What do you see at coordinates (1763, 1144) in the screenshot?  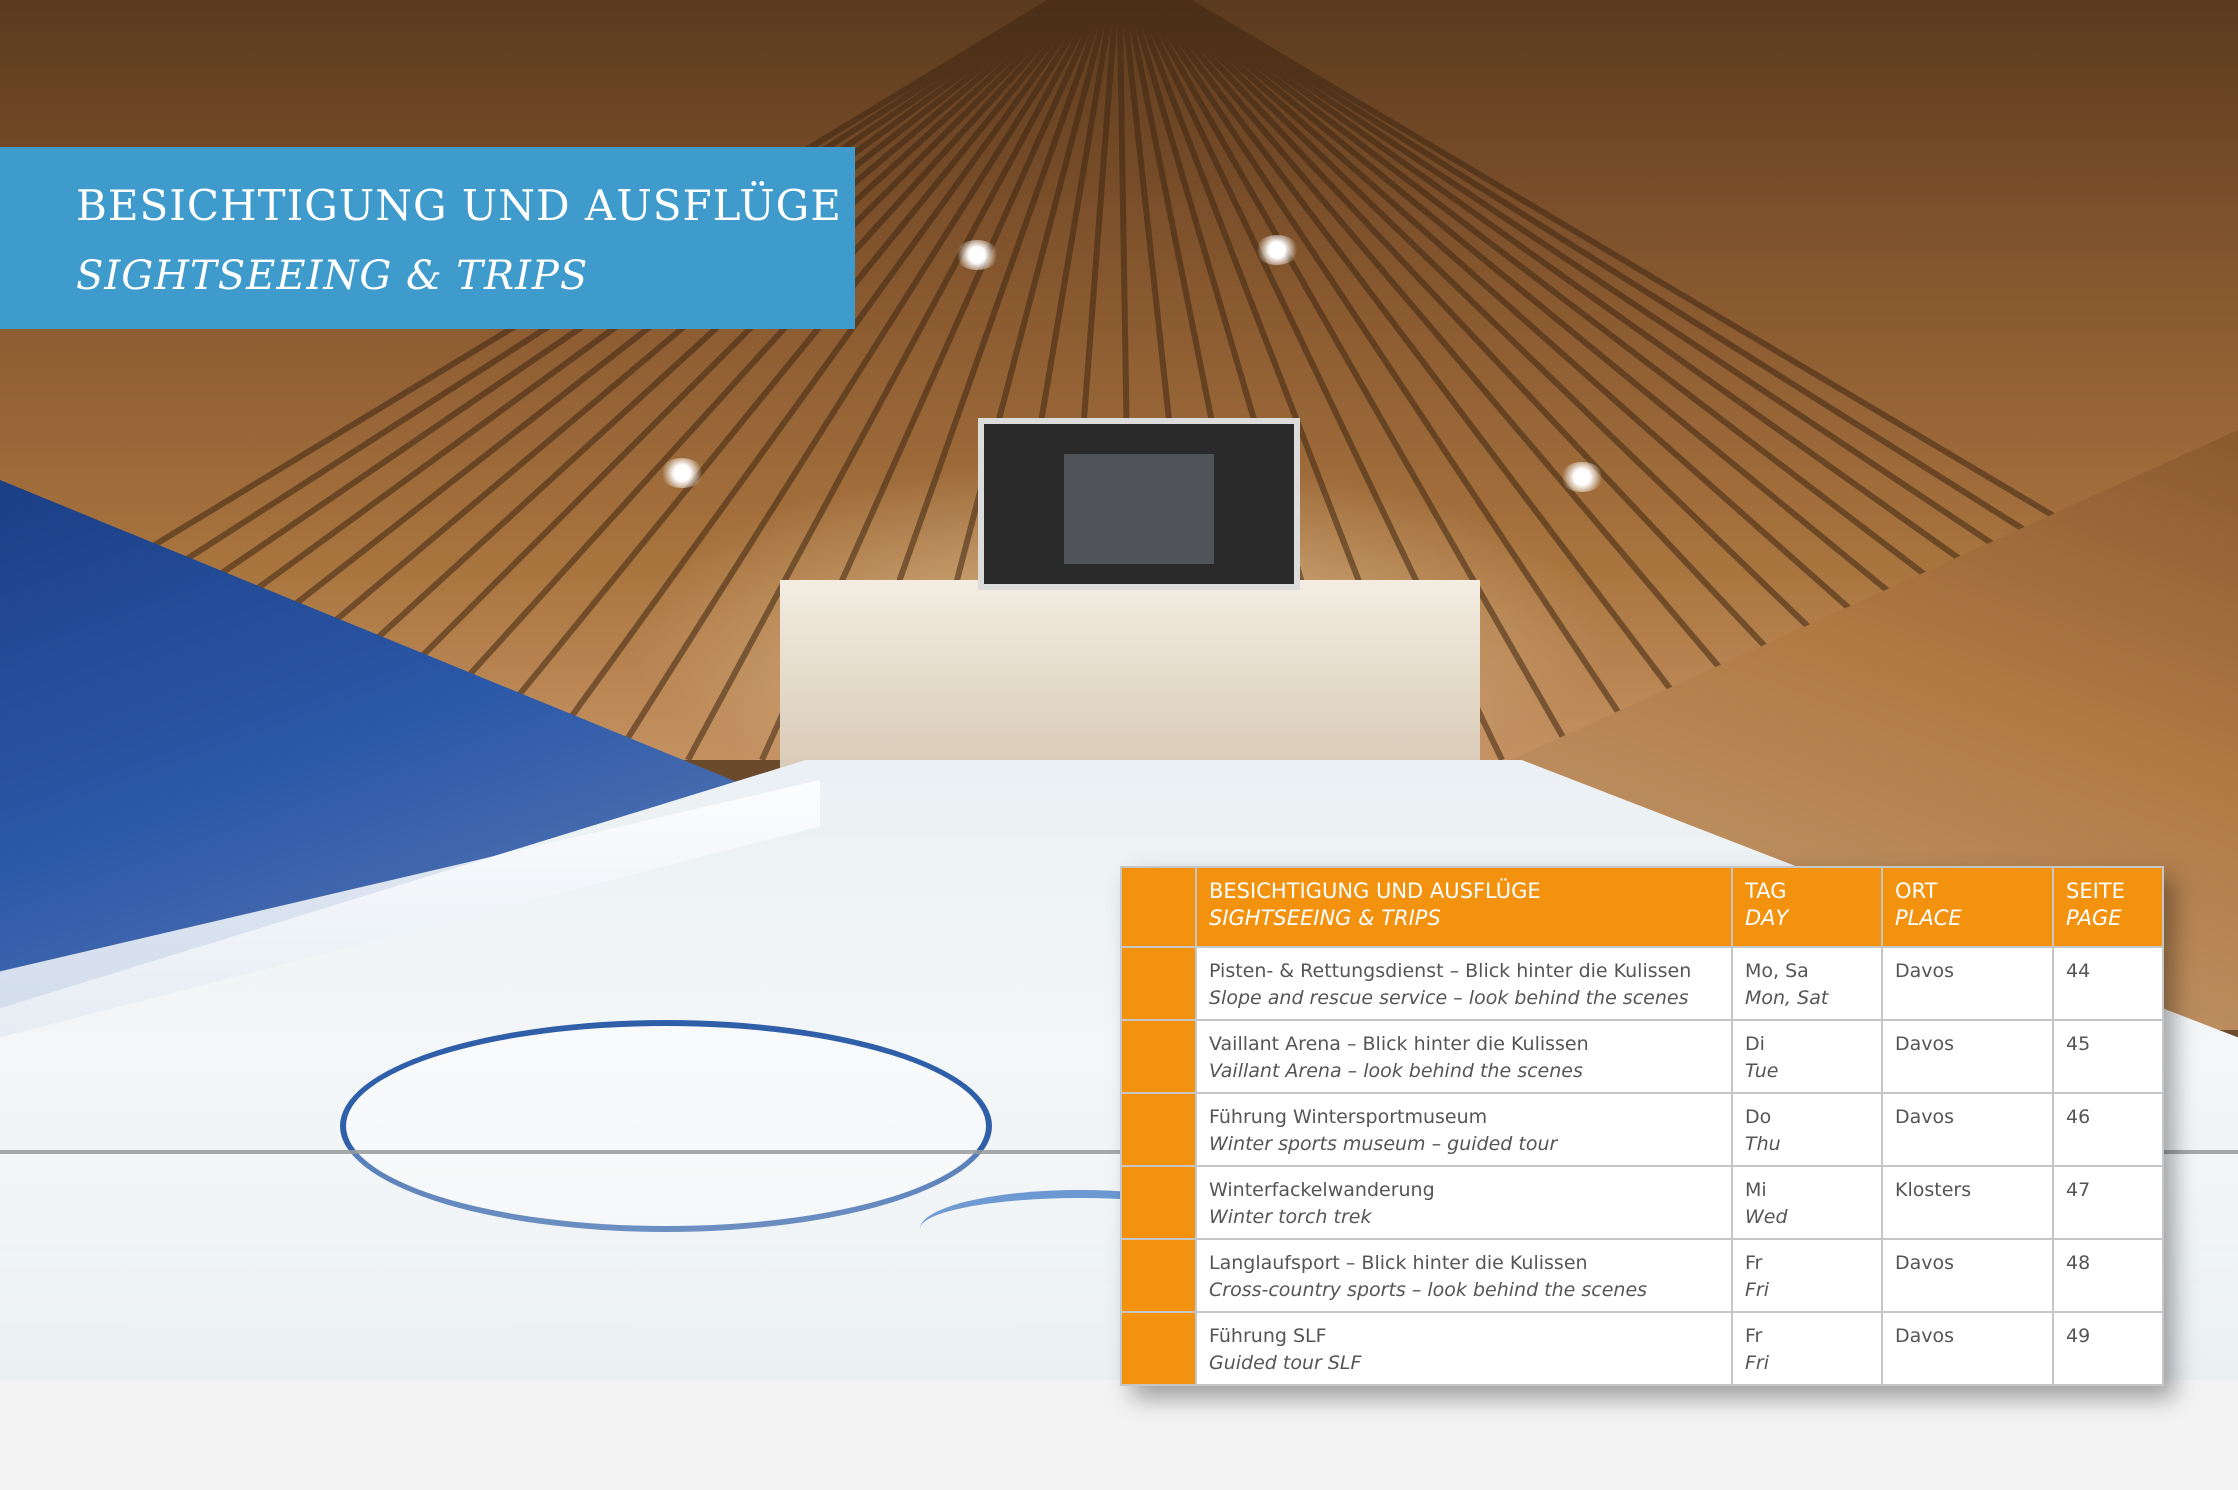 I see `day-en: Thu` at bounding box center [1763, 1144].